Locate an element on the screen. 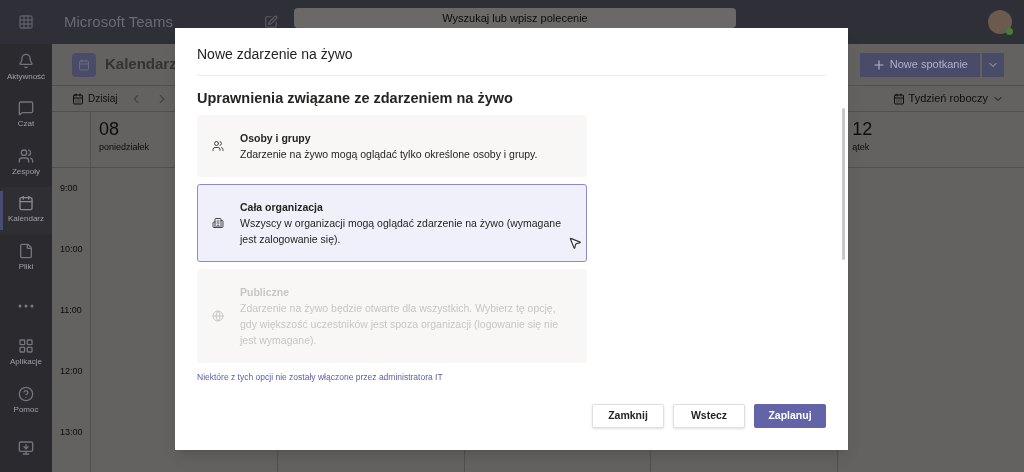 The image size is (1024, 472). option-description: Zdarzenie na żywo mogą oglądać tylko określone osoby i grupy. is located at coordinates (389, 154).